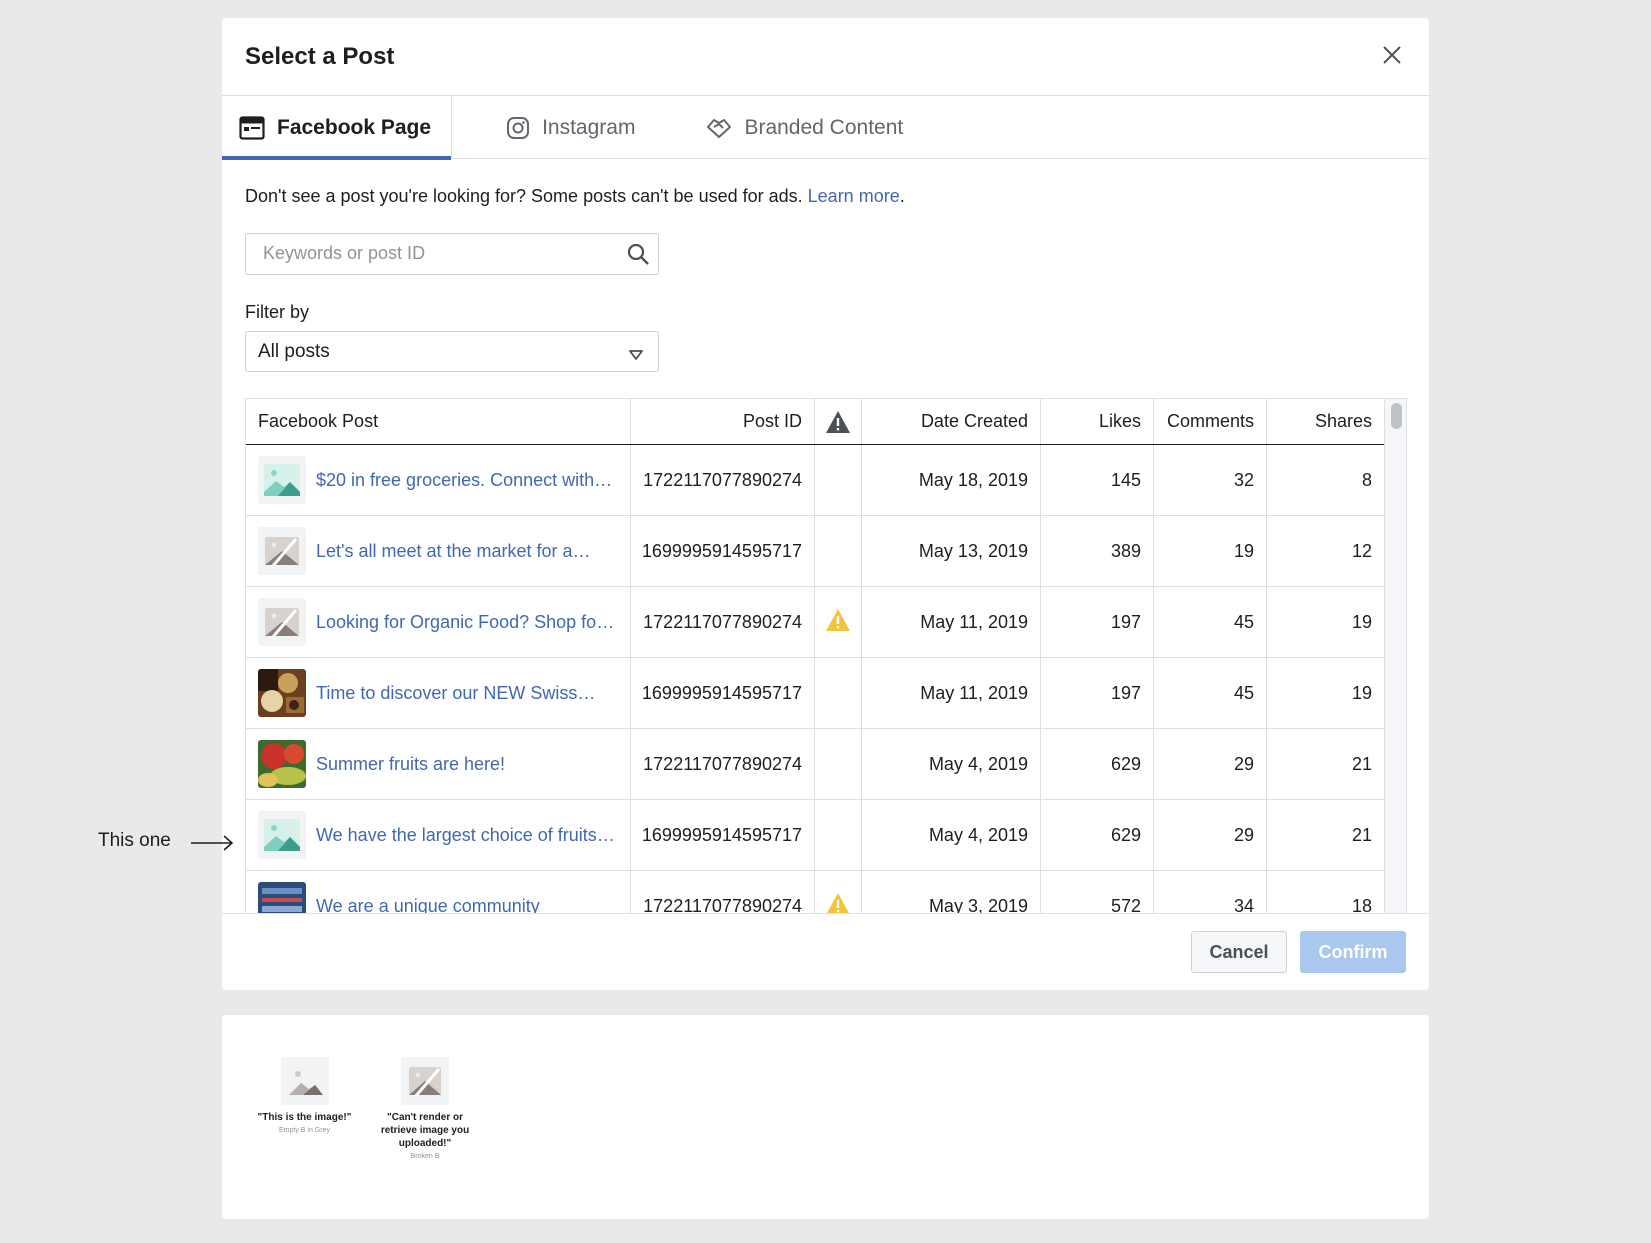 The width and height of the screenshot is (1651, 1243). I want to click on post-link: Summer fruits are here!, so click(410, 764).